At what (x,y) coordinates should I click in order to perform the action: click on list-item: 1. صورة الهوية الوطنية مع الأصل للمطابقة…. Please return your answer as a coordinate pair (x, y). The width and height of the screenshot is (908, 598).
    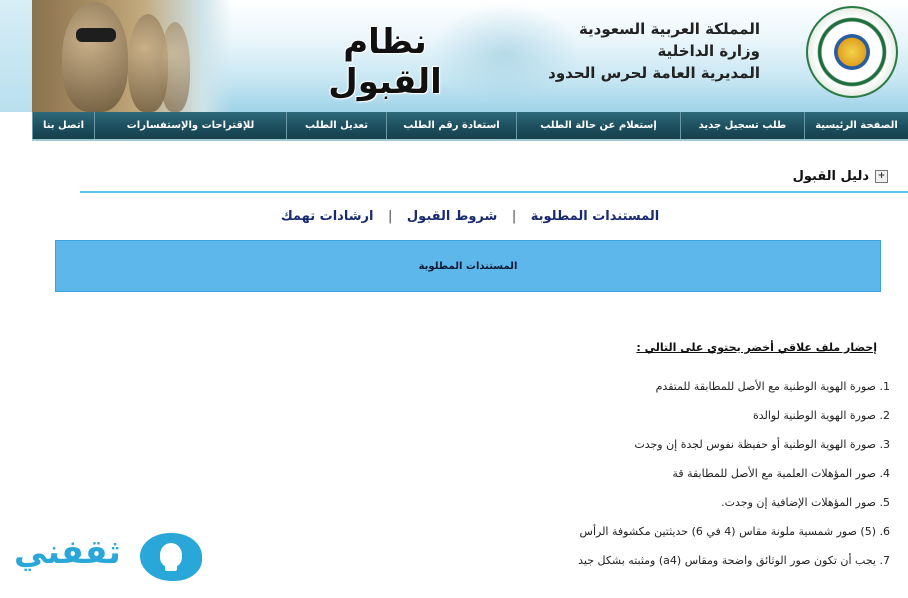
    Looking at the image, I should click on (772, 386).